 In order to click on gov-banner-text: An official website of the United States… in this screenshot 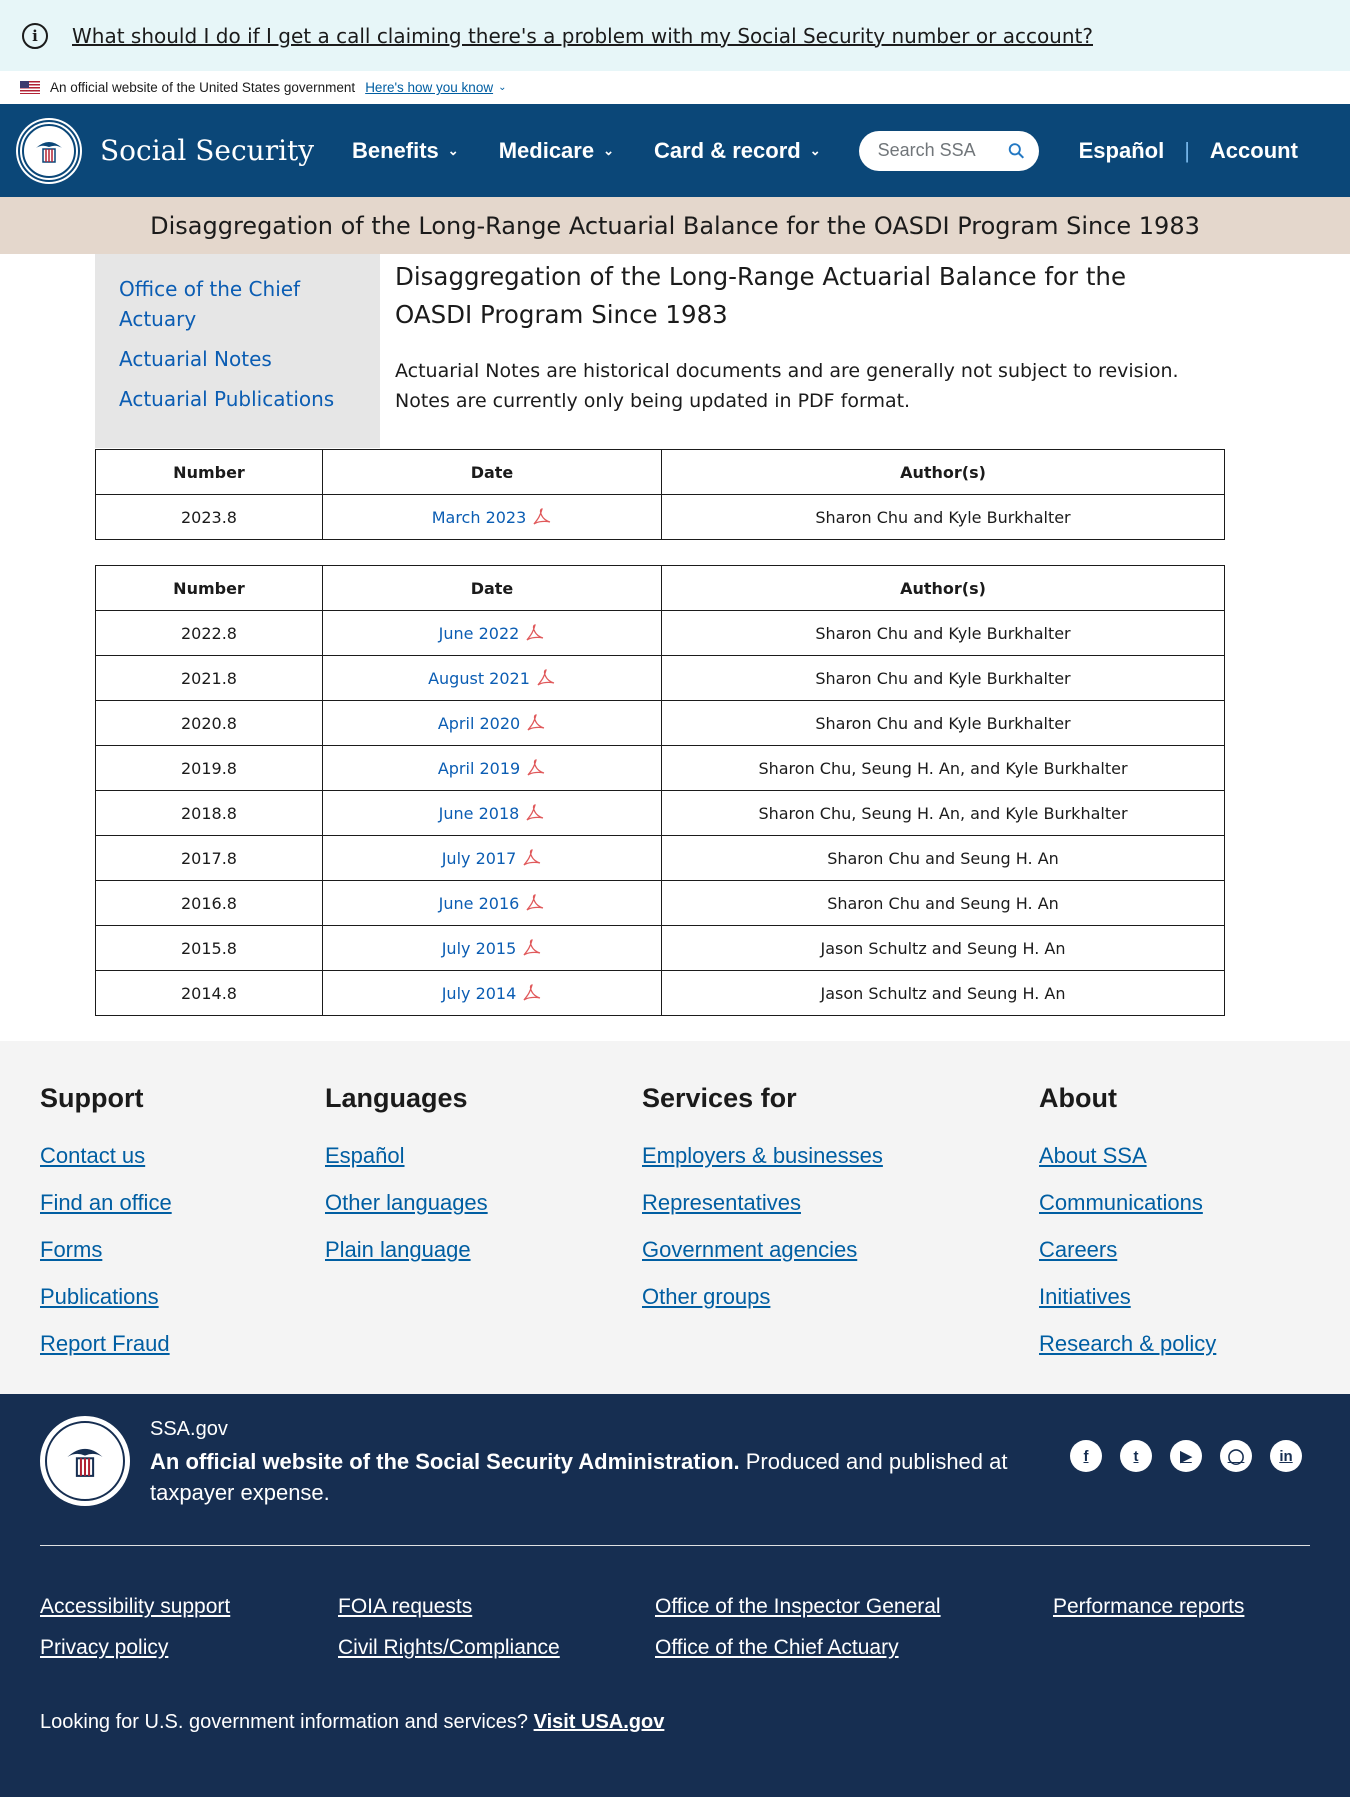, I will do `click(203, 87)`.